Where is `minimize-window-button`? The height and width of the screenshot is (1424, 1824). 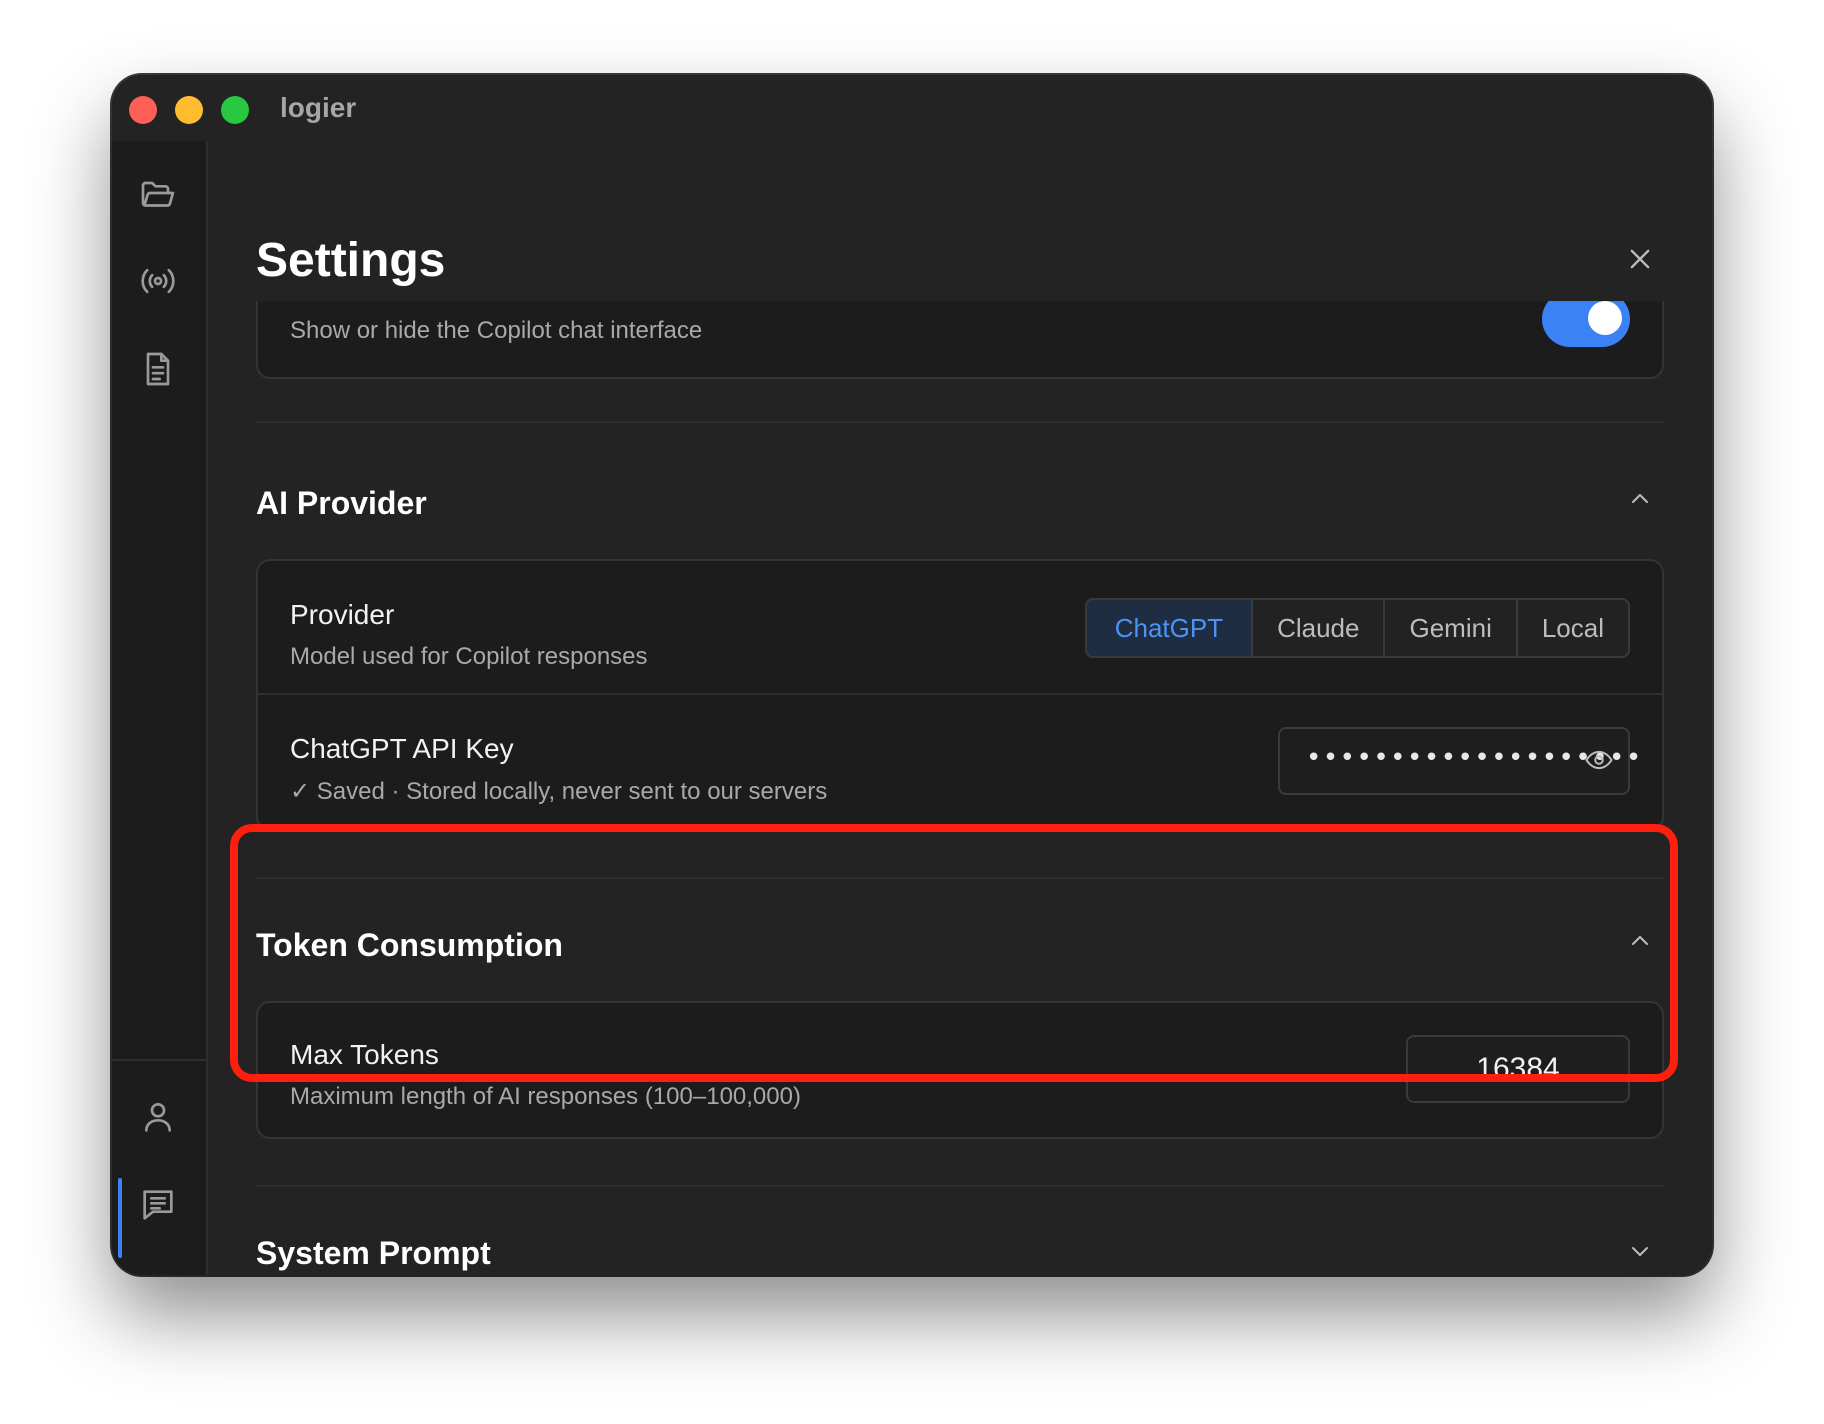 minimize-window-button is located at coordinates (189, 110).